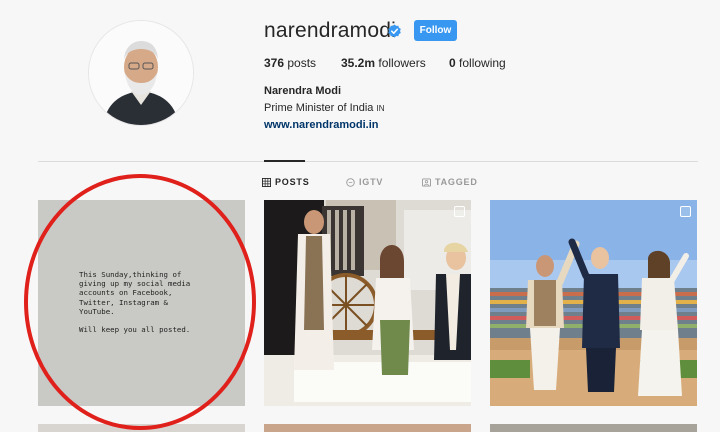 This screenshot has height=432, width=720. I want to click on grid-icon, so click(266, 182).